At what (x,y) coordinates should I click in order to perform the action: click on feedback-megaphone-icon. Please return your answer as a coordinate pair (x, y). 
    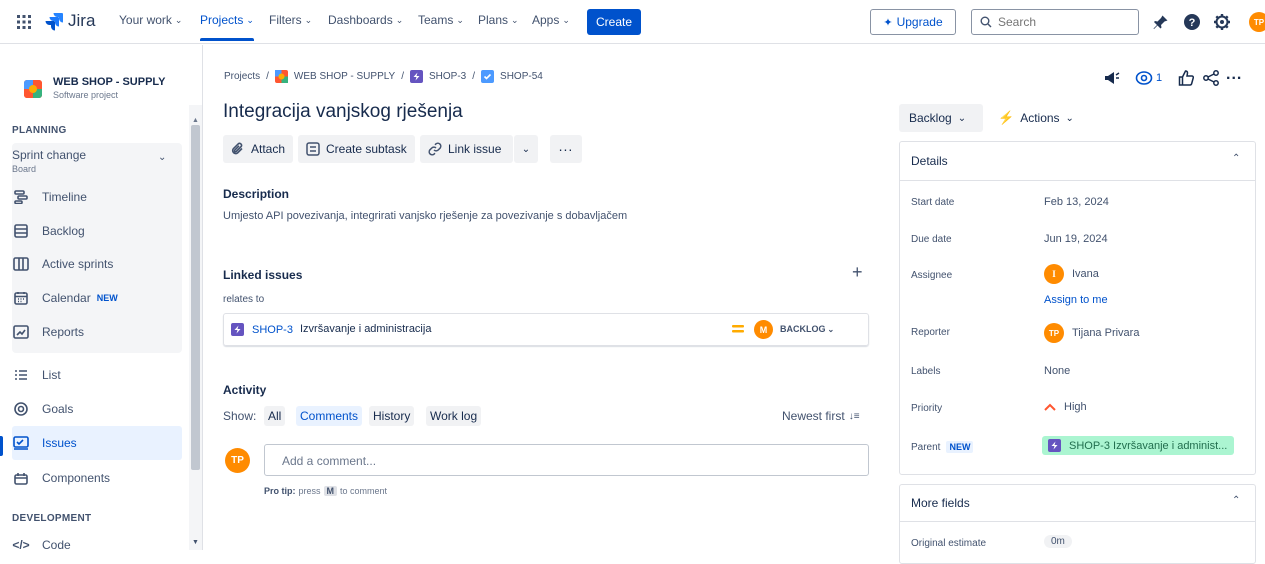
    Looking at the image, I should click on (1112, 78).